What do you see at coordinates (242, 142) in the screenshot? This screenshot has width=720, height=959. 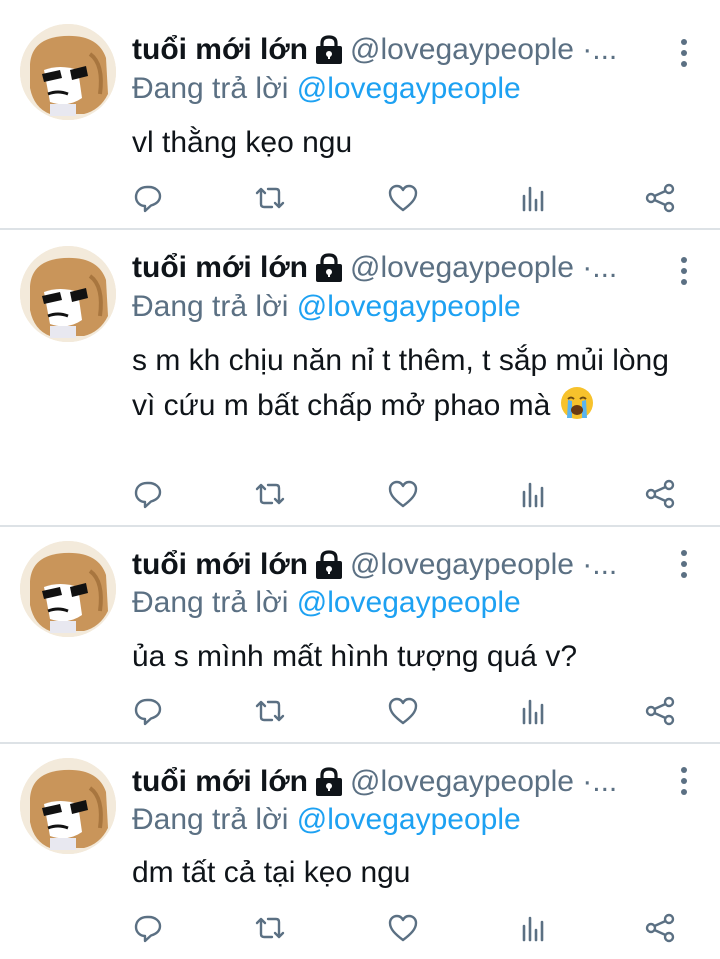 I see `tweet-text: vl thằng kẹo ngu` at bounding box center [242, 142].